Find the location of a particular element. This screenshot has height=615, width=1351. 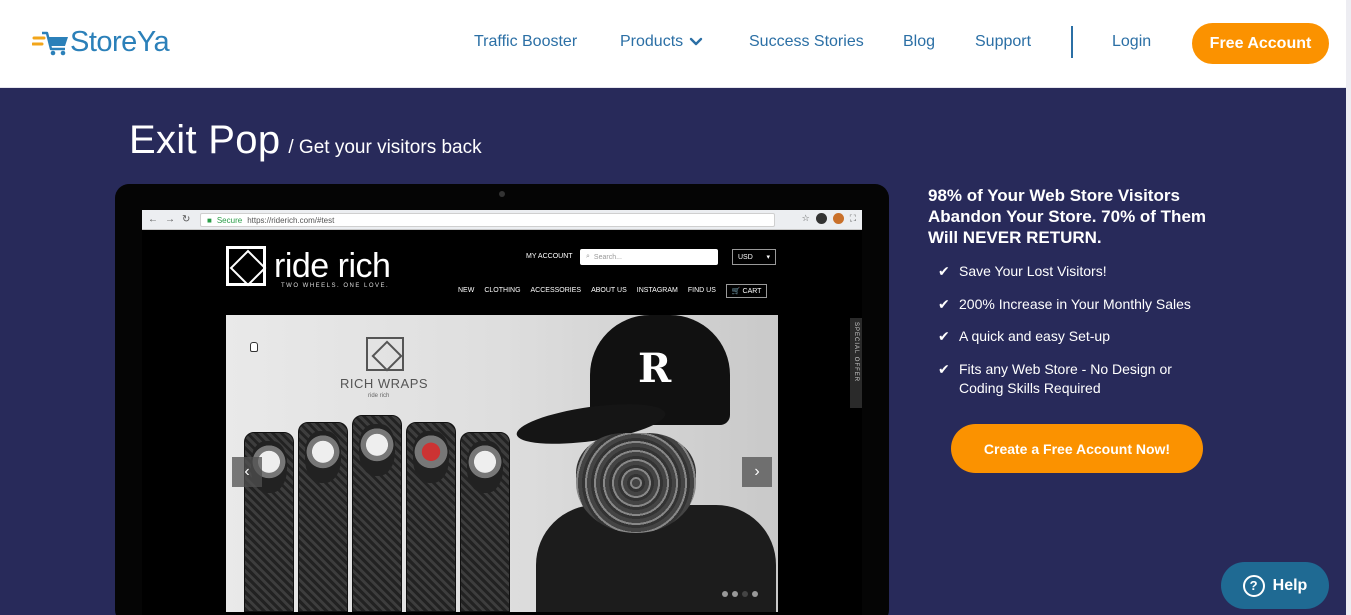

chevron-down-icon: ▾ is located at coordinates (768, 257).